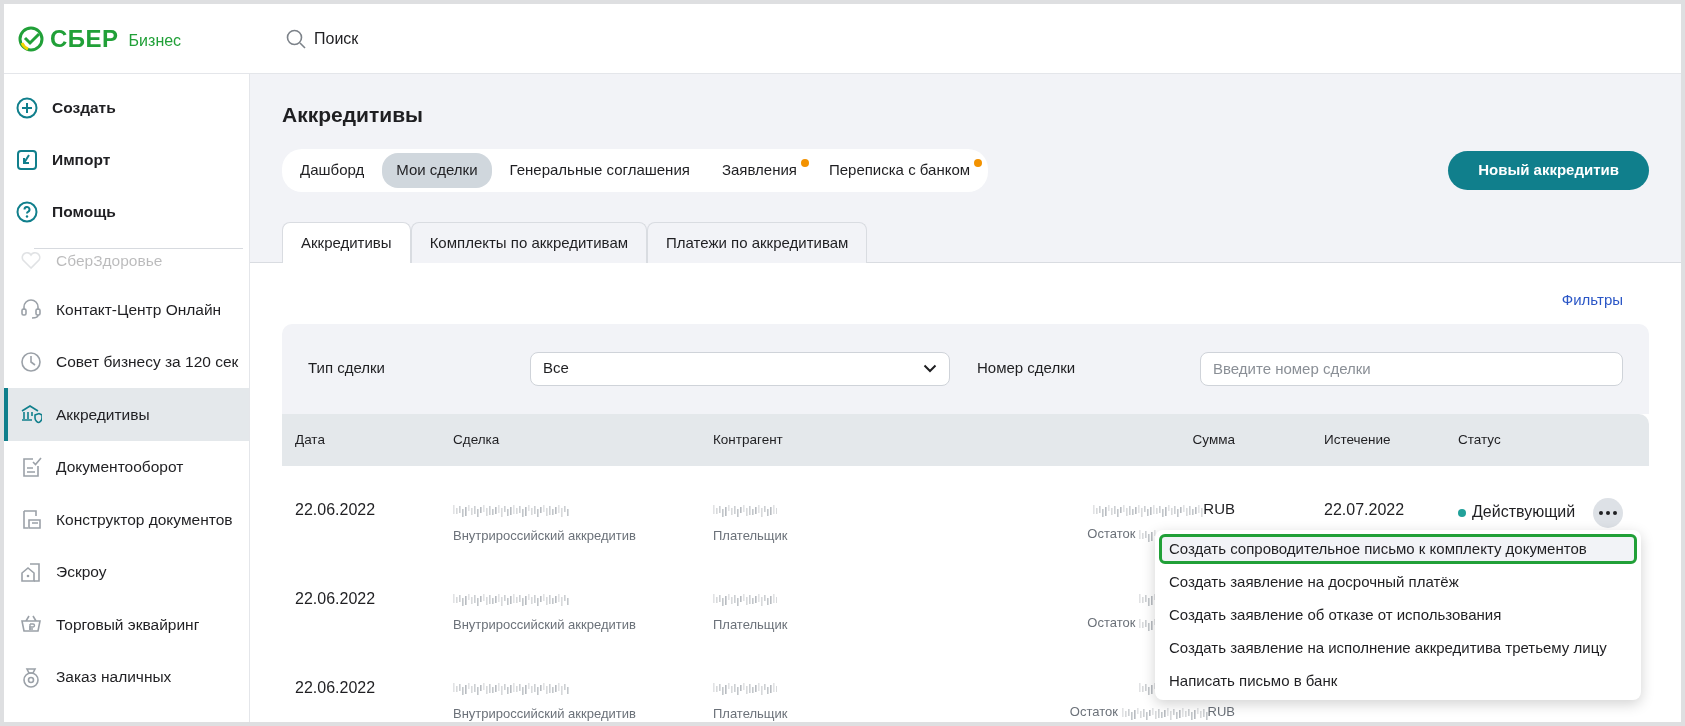 The width and height of the screenshot is (1685, 726). Describe the element at coordinates (126, 361) in the screenshot. I see `sidebar-item: Совет бизнесу за 120 сек` at that location.